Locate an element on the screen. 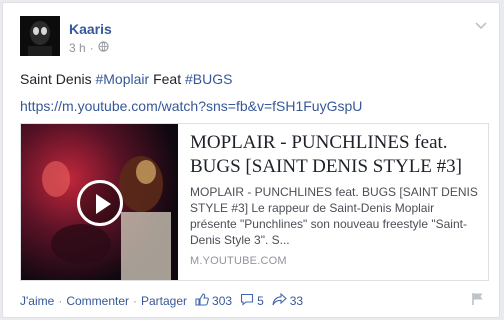  comments-count: 5 is located at coordinates (252, 301).